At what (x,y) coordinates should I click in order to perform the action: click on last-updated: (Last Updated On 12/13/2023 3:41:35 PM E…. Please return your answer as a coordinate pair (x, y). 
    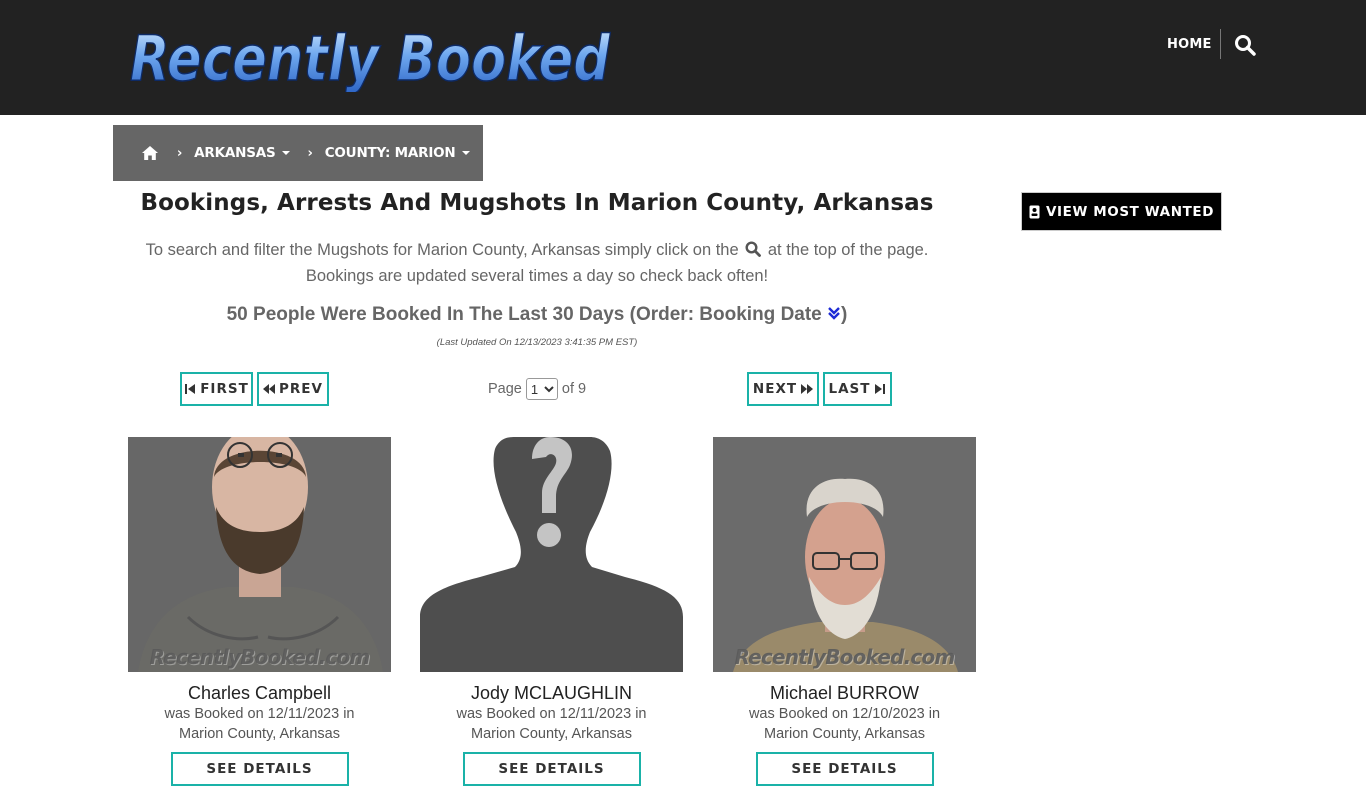
    Looking at the image, I should click on (537, 342).